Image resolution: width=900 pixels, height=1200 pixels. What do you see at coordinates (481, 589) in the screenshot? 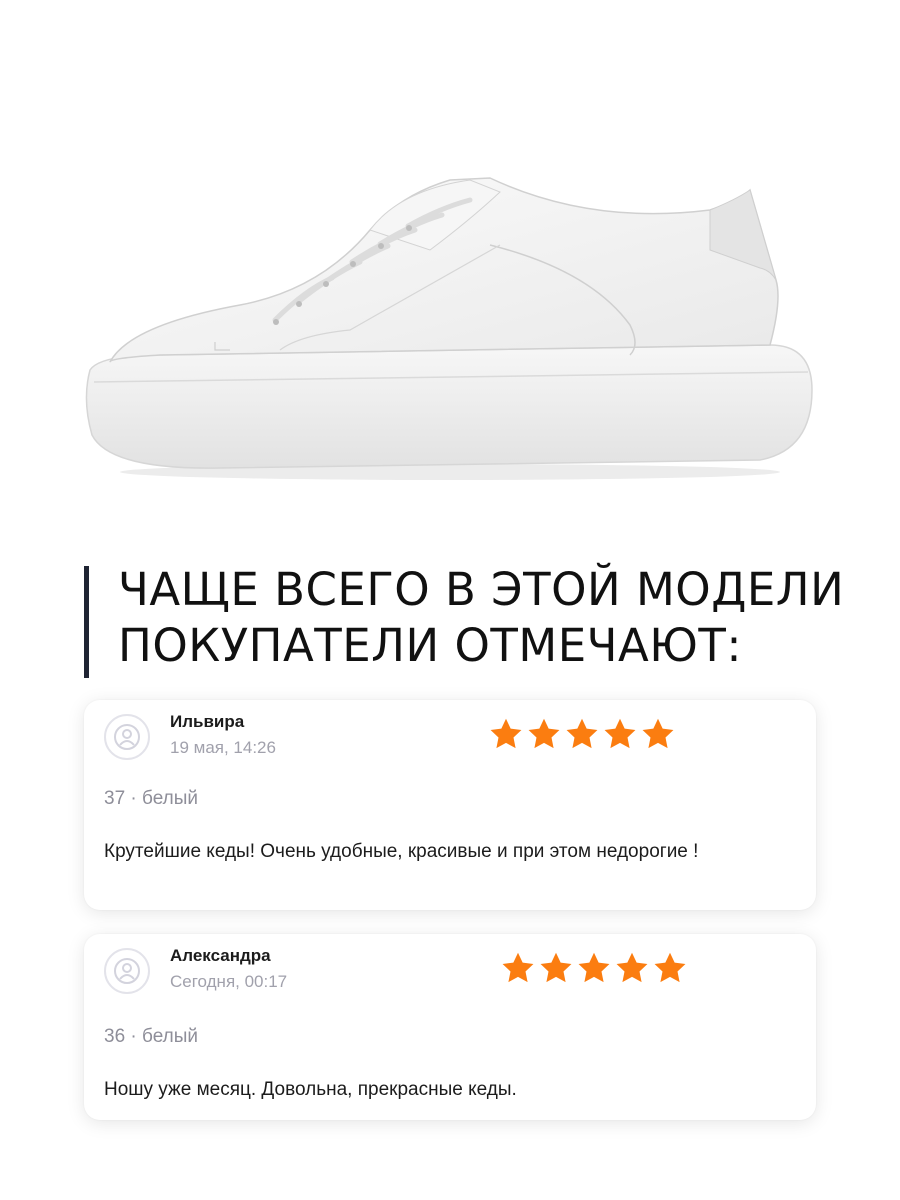
I see `heading-line-1: ЧАЩЕ ВСЕГО В ЭТОЙ МОДЕЛИ` at bounding box center [481, 589].